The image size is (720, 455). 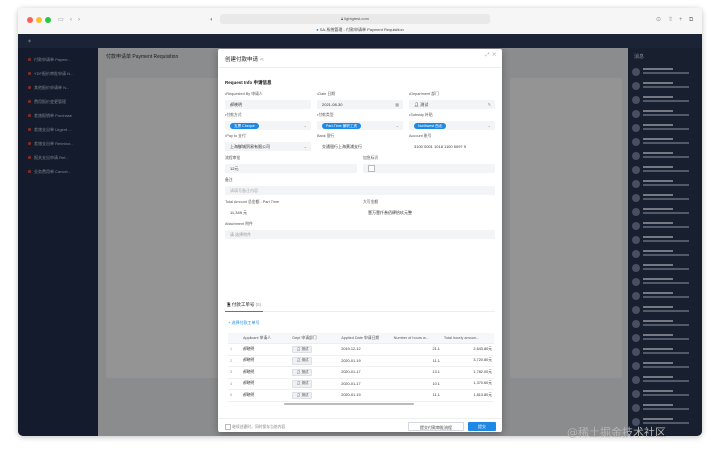 I want to click on requested-by-label: •Requested By 申请人, so click(x=244, y=94).